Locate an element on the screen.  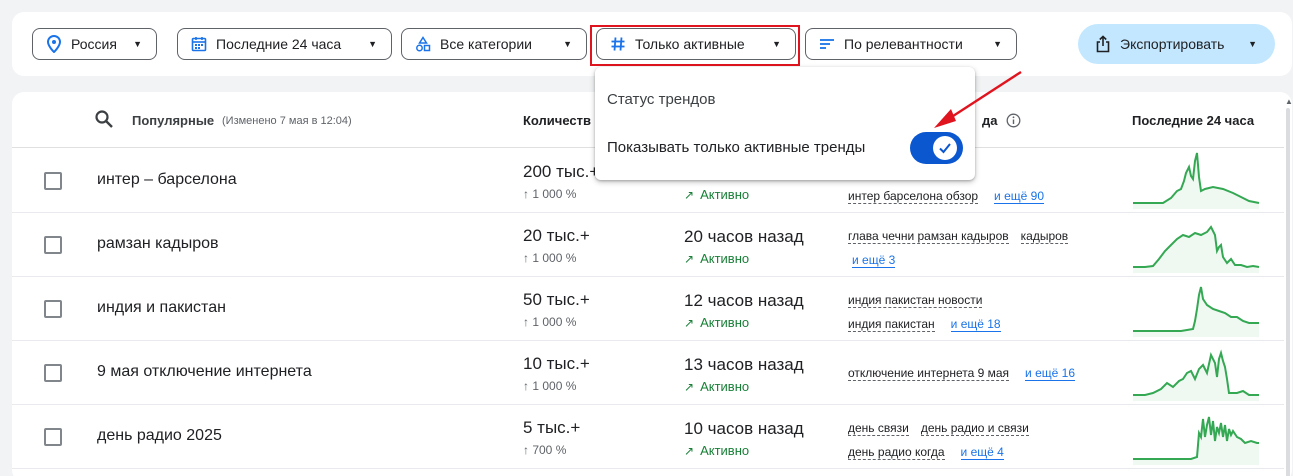
time-filter: Последние 24 часа ▼ is located at coordinates (284, 44).